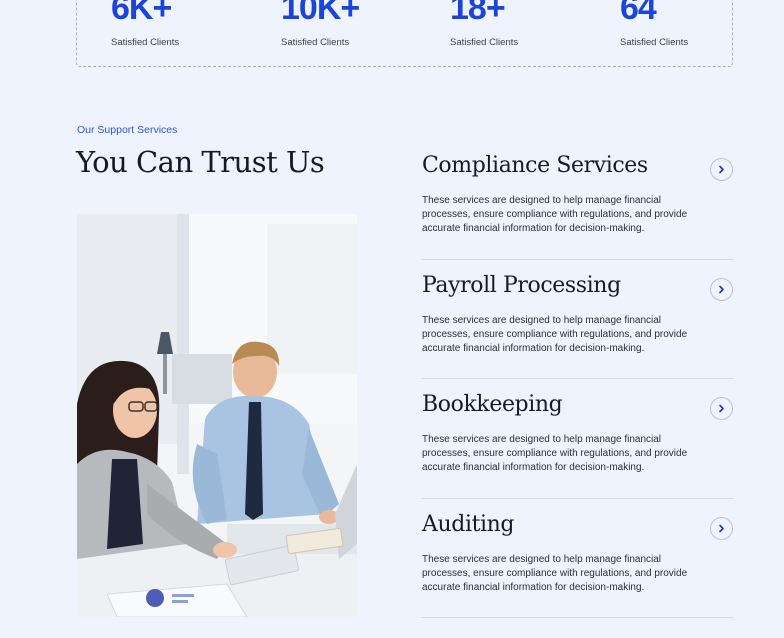 The height and width of the screenshot is (638, 784). I want to click on stat-value: 64, so click(638, 13).